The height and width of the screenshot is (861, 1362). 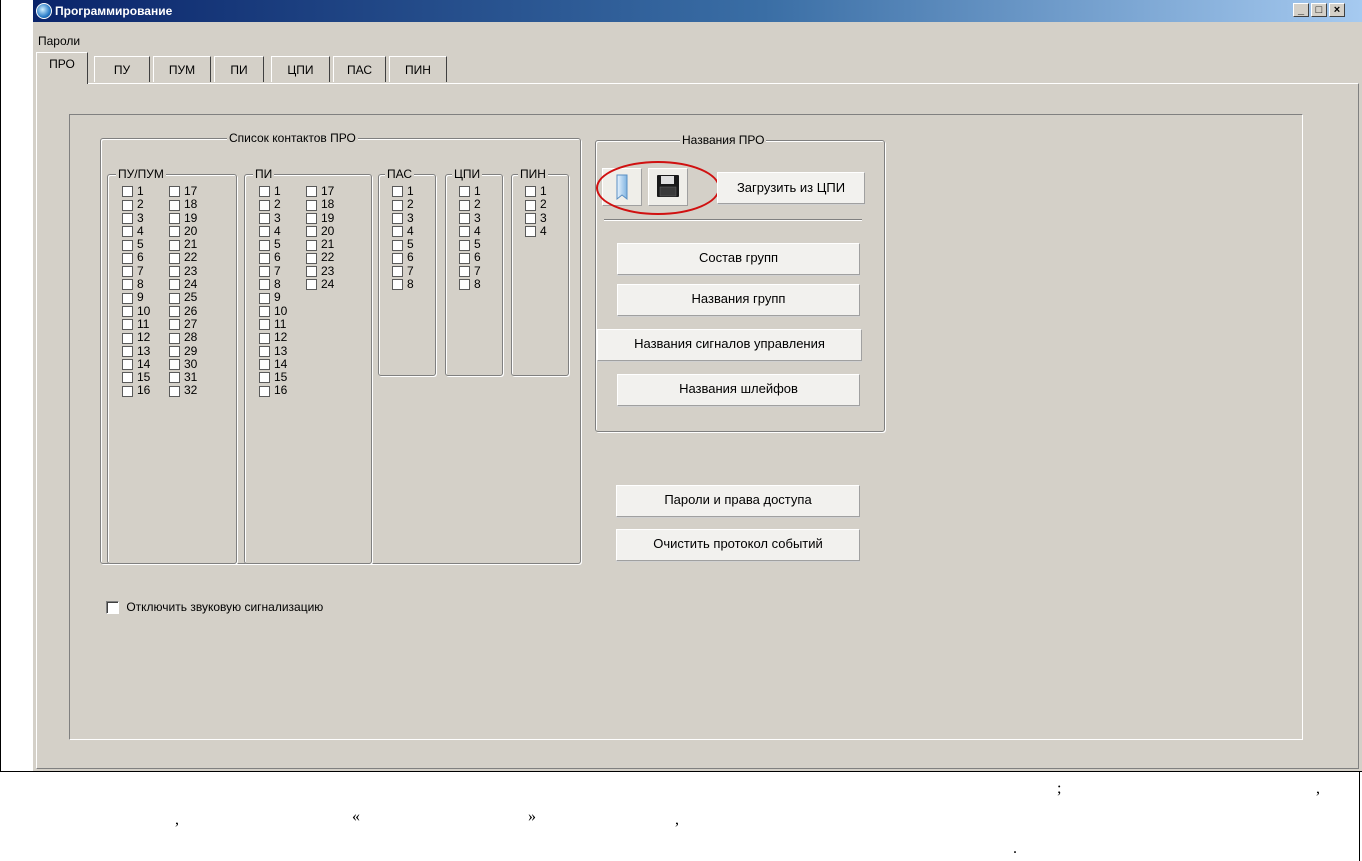 What do you see at coordinates (273, 377) in the screenshot?
I see `contact-checkbox-item: 15` at bounding box center [273, 377].